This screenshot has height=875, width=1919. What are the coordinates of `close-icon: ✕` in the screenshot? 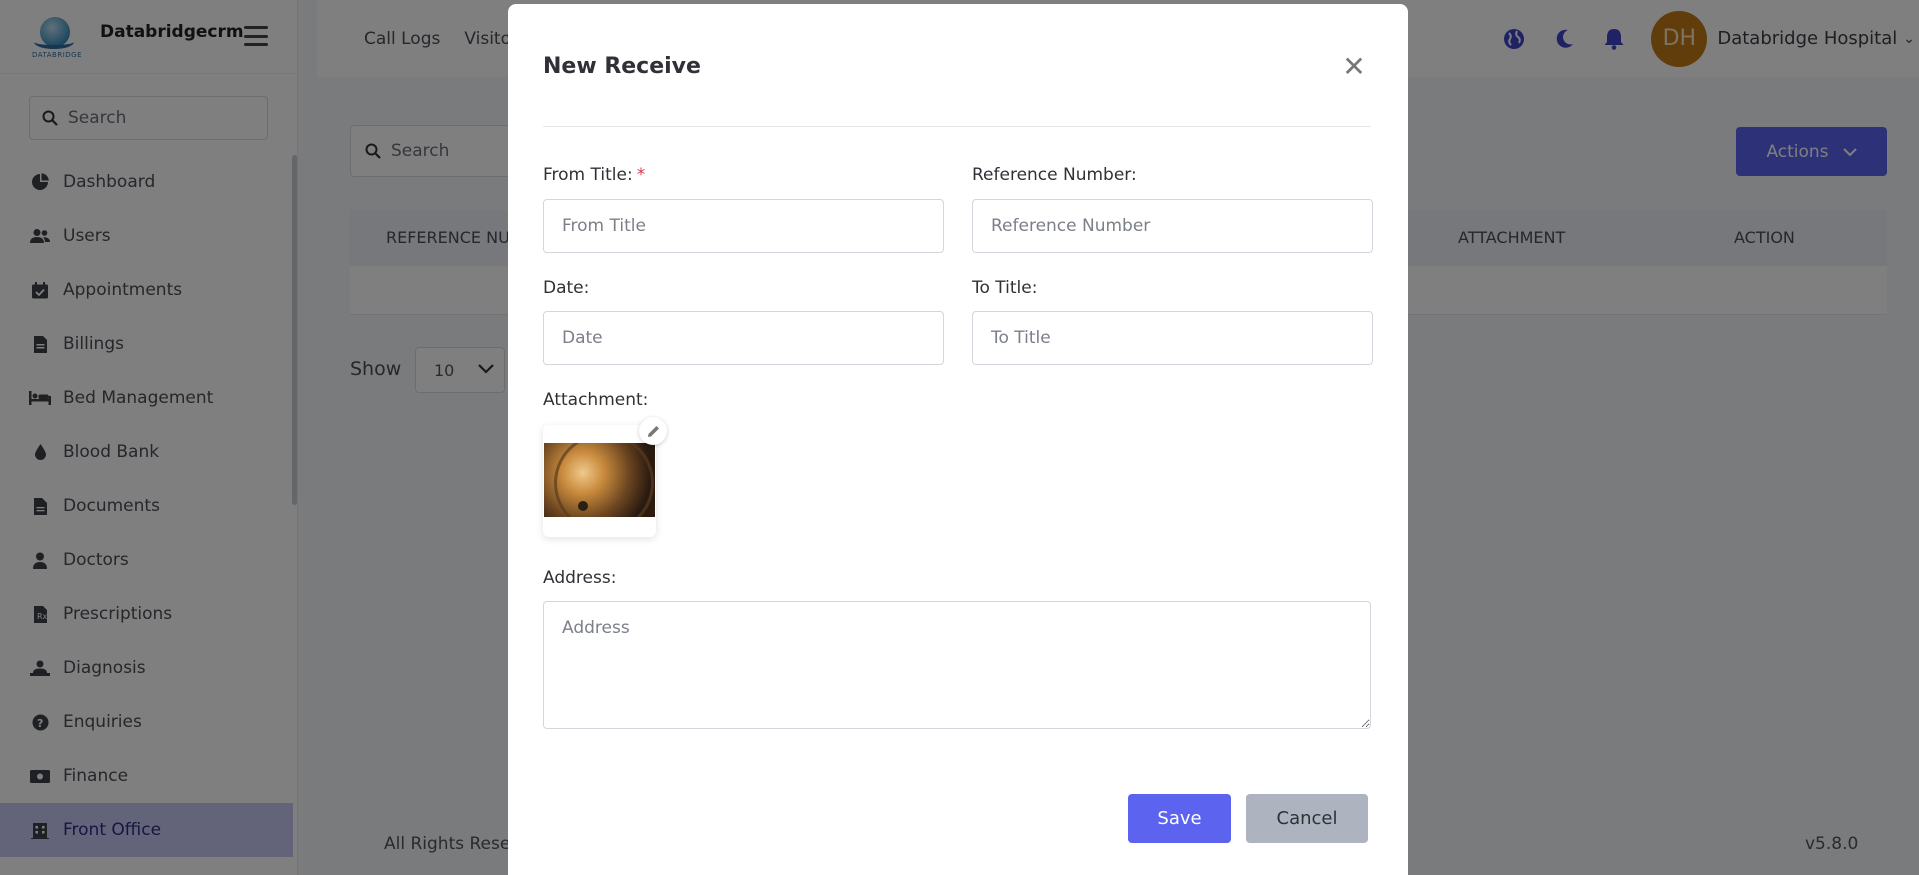 It's located at (1354, 67).